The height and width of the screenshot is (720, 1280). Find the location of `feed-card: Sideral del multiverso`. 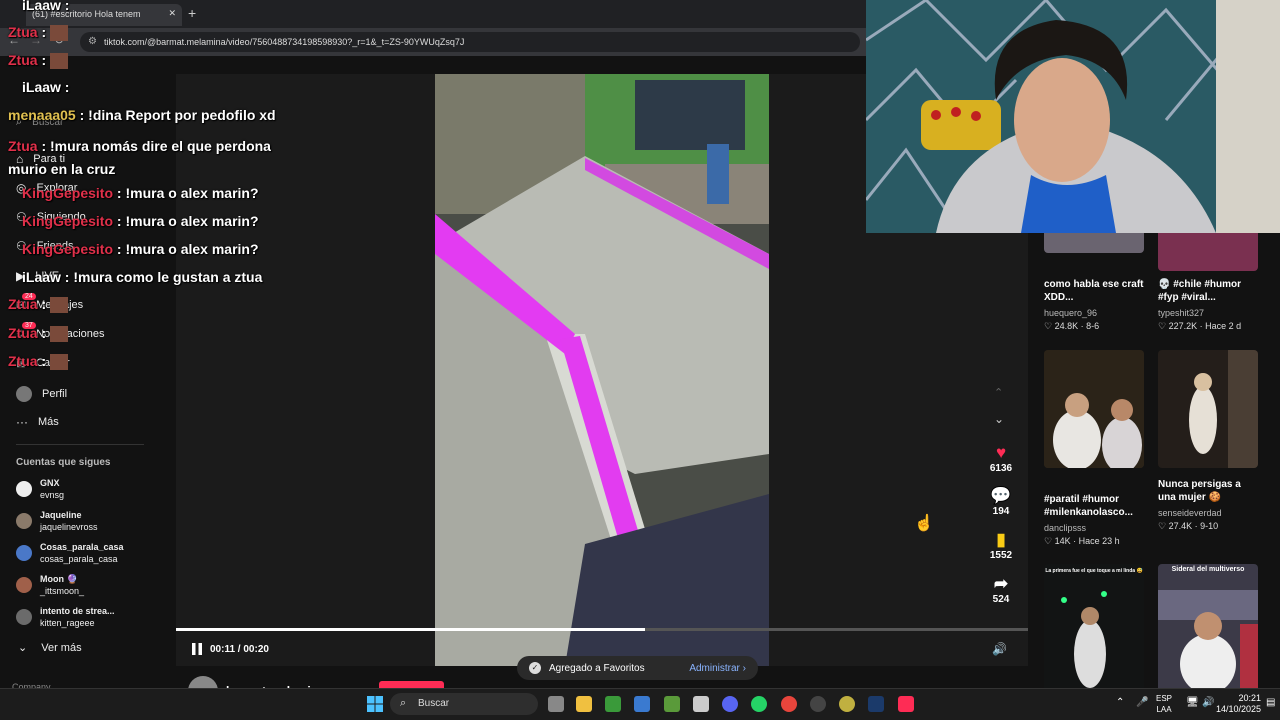

feed-card: Sideral del multiverso is located at coordinates (1208, 626).